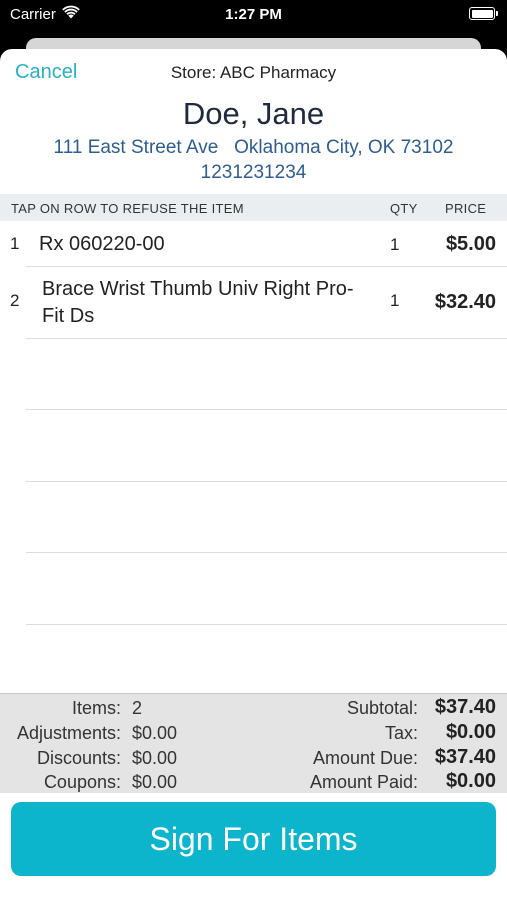 The height and width of the screenshot is (900, 507). Describe the element at coordinates (404, 208) in the screenshot. I see `qty-column-header: QTY` at that location.